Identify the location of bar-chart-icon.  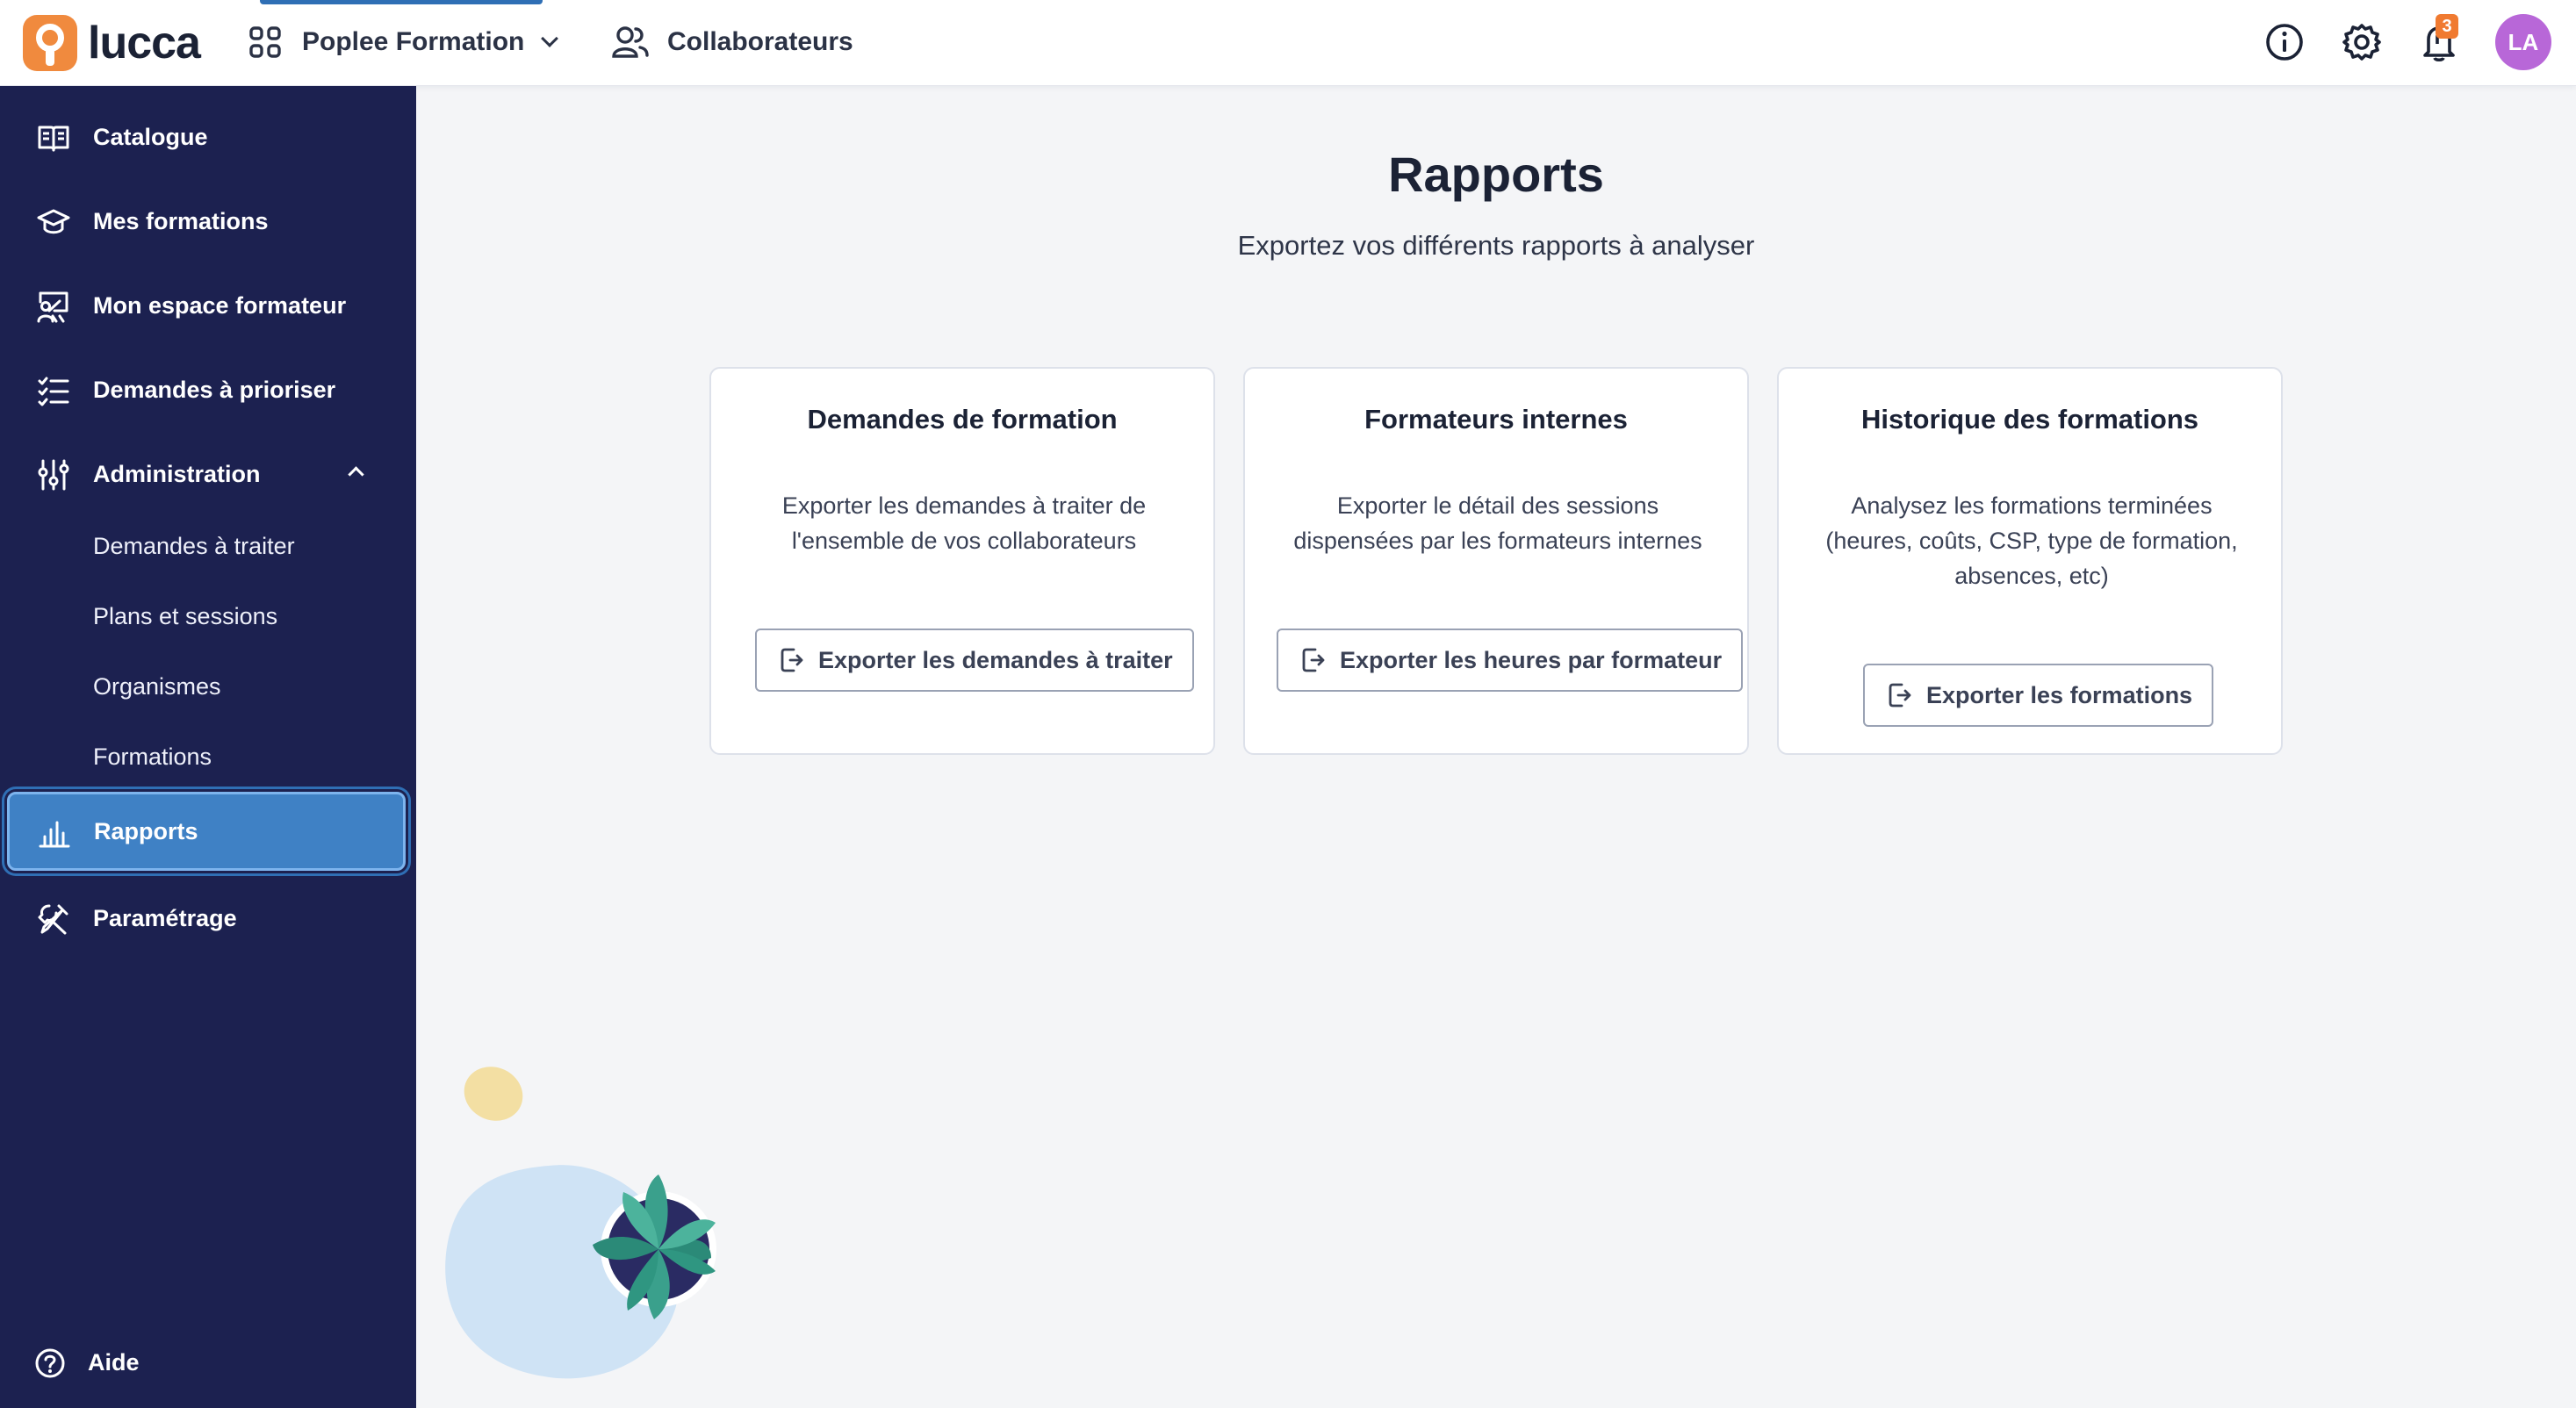
(54, 834).